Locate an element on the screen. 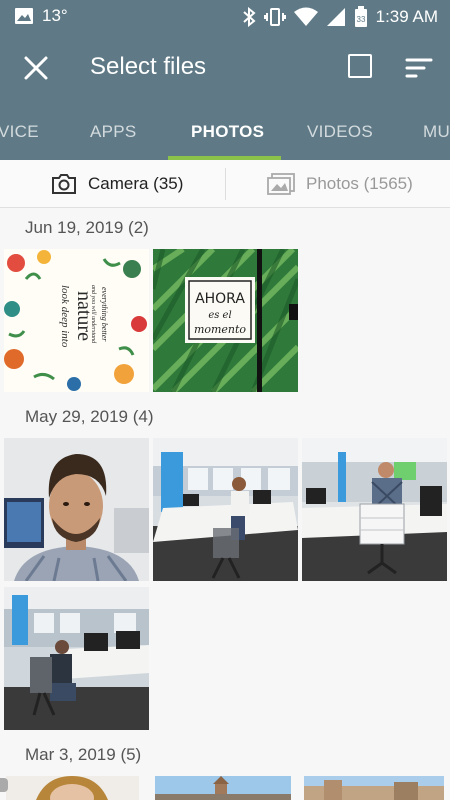 This screenshot has height=800, width=450. tab-music: MU is located at coordinates (436, 132).